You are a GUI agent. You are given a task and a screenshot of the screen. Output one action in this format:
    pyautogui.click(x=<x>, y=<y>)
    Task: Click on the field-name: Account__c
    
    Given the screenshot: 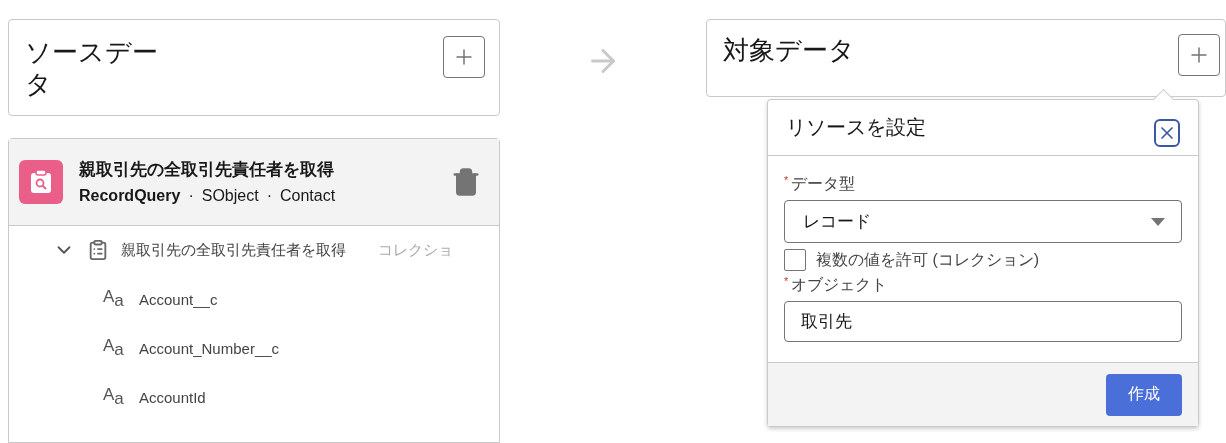 What is the action you would take?
    pyautogui.click(x=178, y=299)
    